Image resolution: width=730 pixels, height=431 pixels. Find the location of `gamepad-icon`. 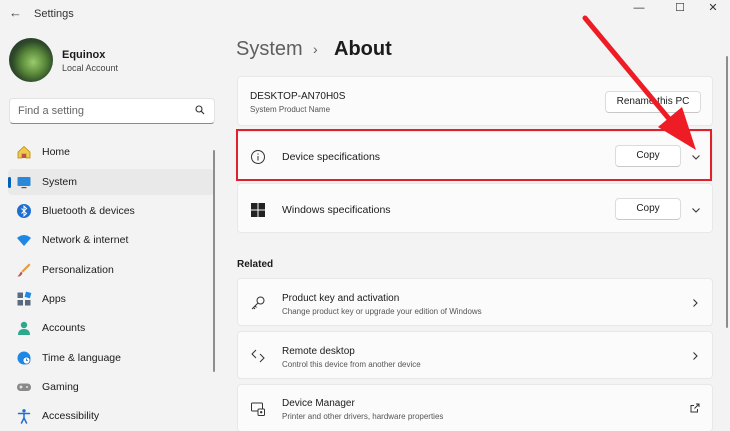

gamepad-icon is located at coordinates (24, 387).